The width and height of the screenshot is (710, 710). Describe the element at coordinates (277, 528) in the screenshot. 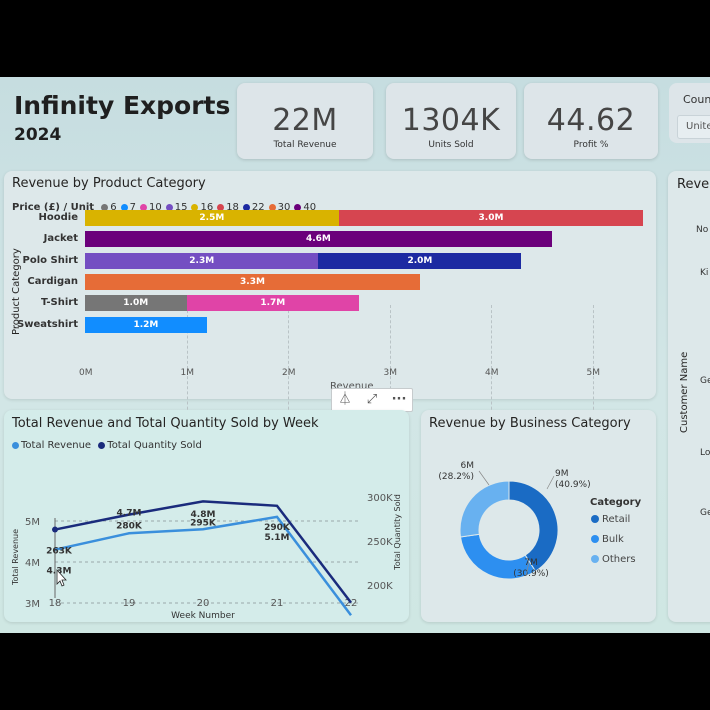

I see `quantity-data-label: 290K` at that location.